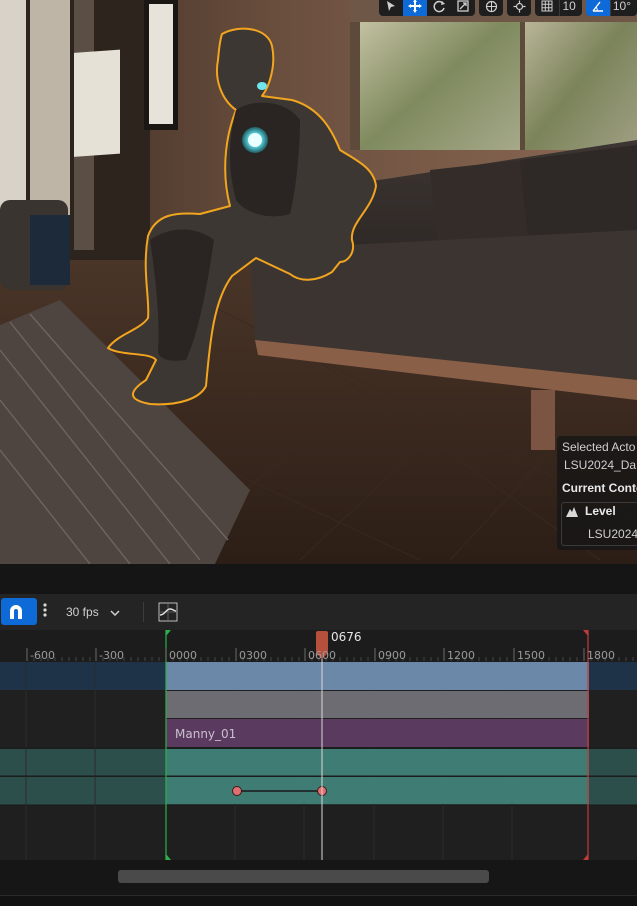 This screenshot has width=637, height=906. I want to click on level-icon, so click(572, 512).